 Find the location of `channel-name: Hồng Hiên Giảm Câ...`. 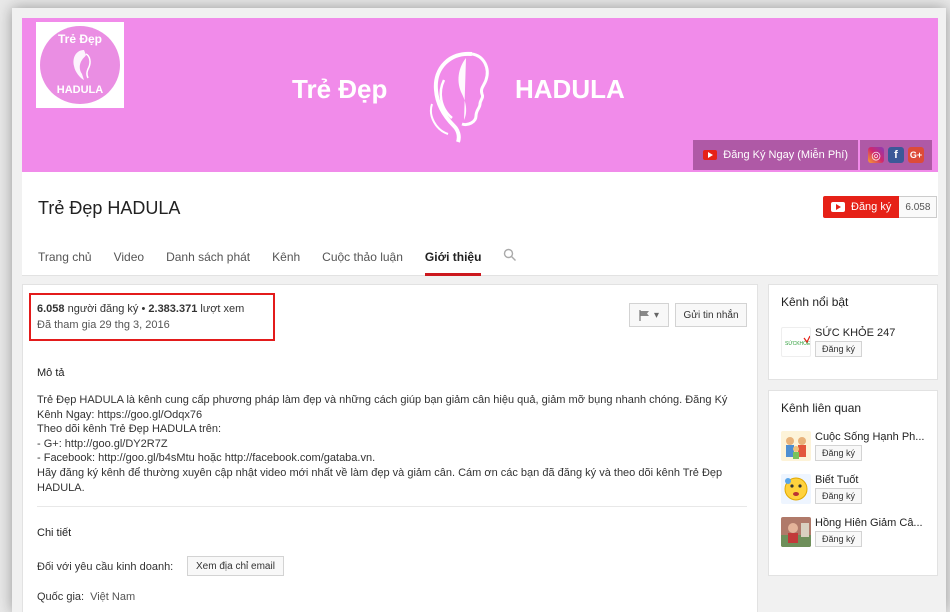

channel-name: Hồng Hiên Giảm Câ... is located at coordinates (869, 523).